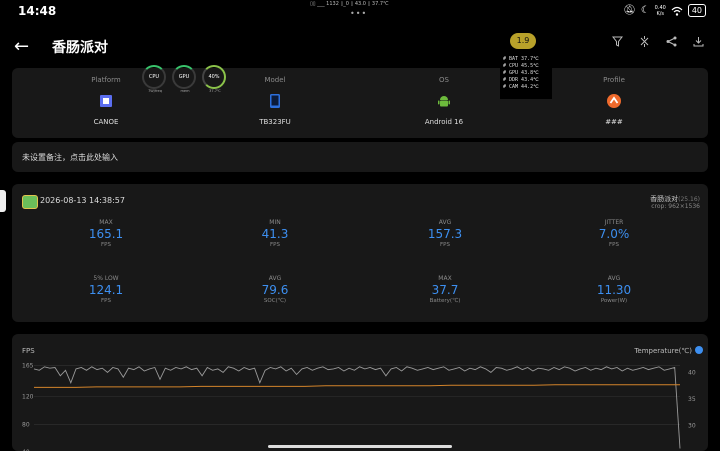  I want to click on gpu-ring: GPU mem, so click(184, 79).